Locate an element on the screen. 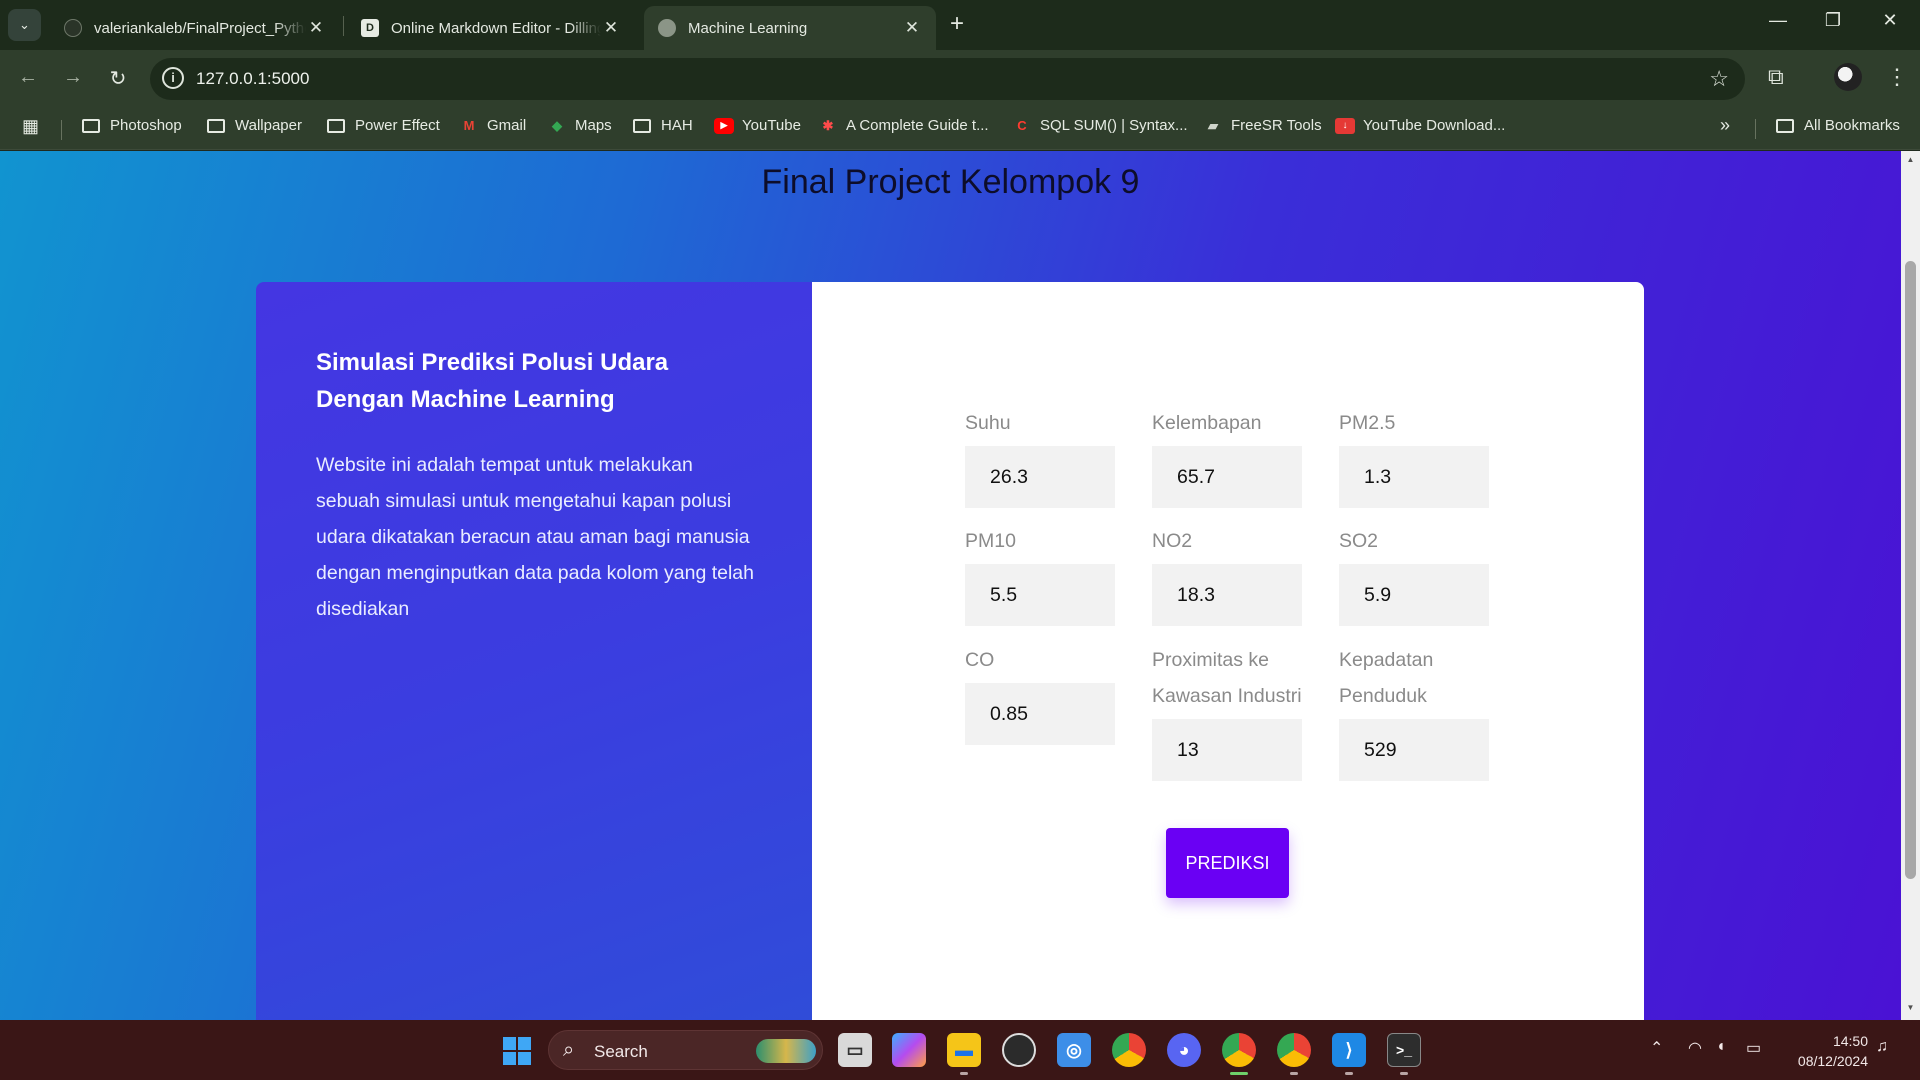 The height and width of the screenshot is (1080, 1920). volume-icon: ◖ is located at coordinates (1721, 1047).